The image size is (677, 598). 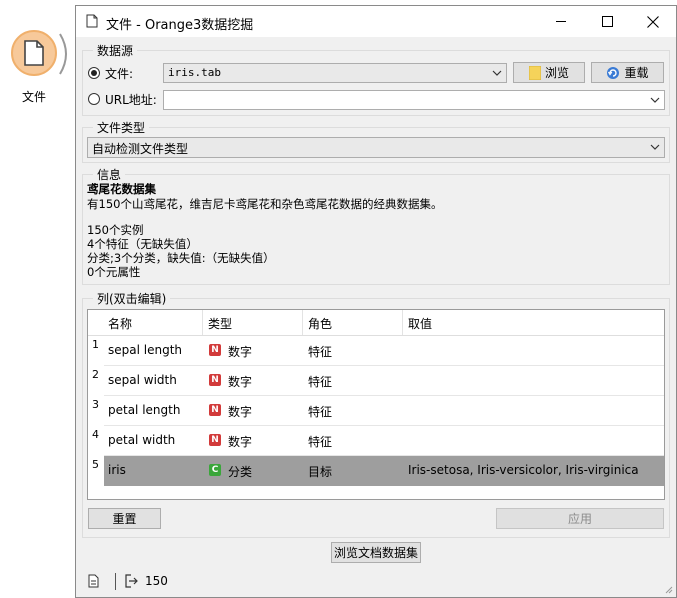 What do you see at coordinates (121, 127) in the screenshot?
I see `file-type-group-title: 文件类型` at bounding box center [121, 127].